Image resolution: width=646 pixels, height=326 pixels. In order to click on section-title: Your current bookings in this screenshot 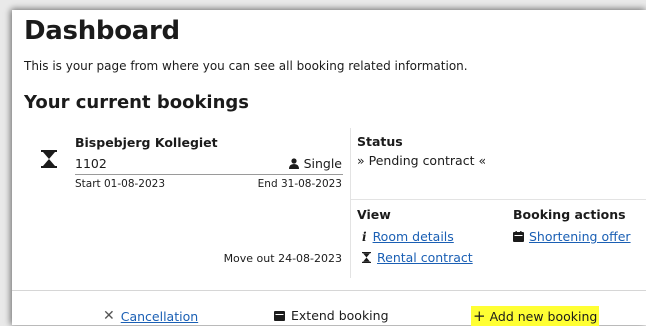, I will do `click(137, 102)`.